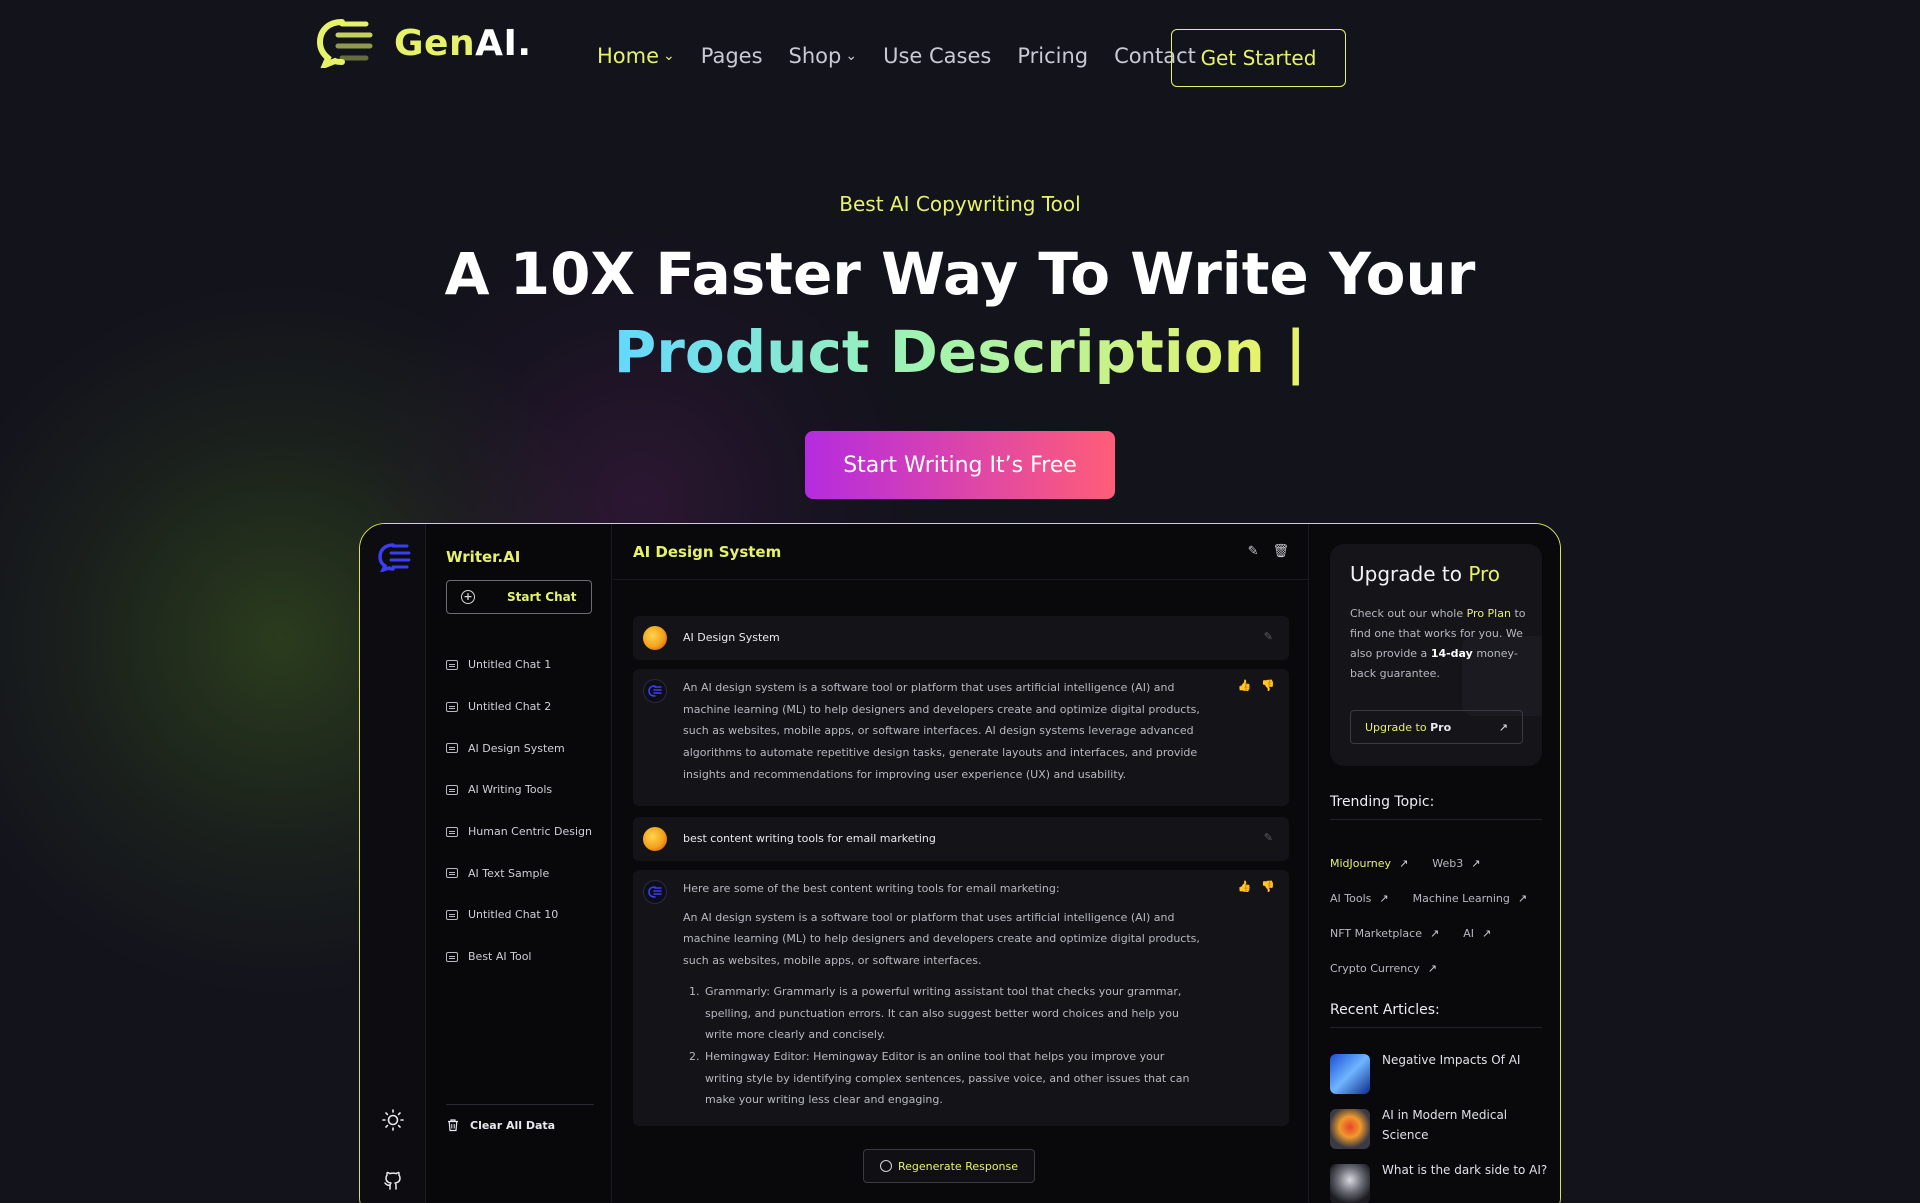 The width and height of the screenshot is (1920, 1203). Describe the element at coordinates (1445, 1125) in the screenshot. I see `article-title: AI in Modern Medical Science` at that location.